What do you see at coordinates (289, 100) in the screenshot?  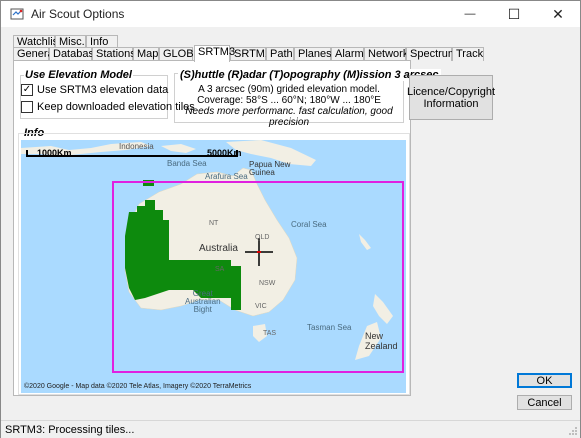 I see `description-line-2: Coverage: 58°S ... 60°N; 180°W ... 180°E` at bounding box center [289, 100].